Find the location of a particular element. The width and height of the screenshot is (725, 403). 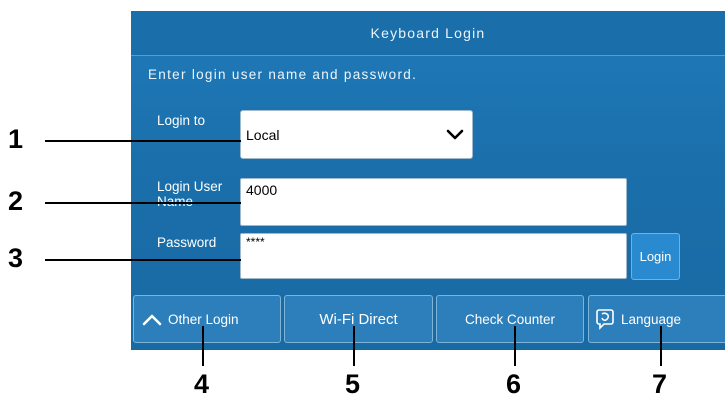

title-divider is located at coordinates (428, 55).